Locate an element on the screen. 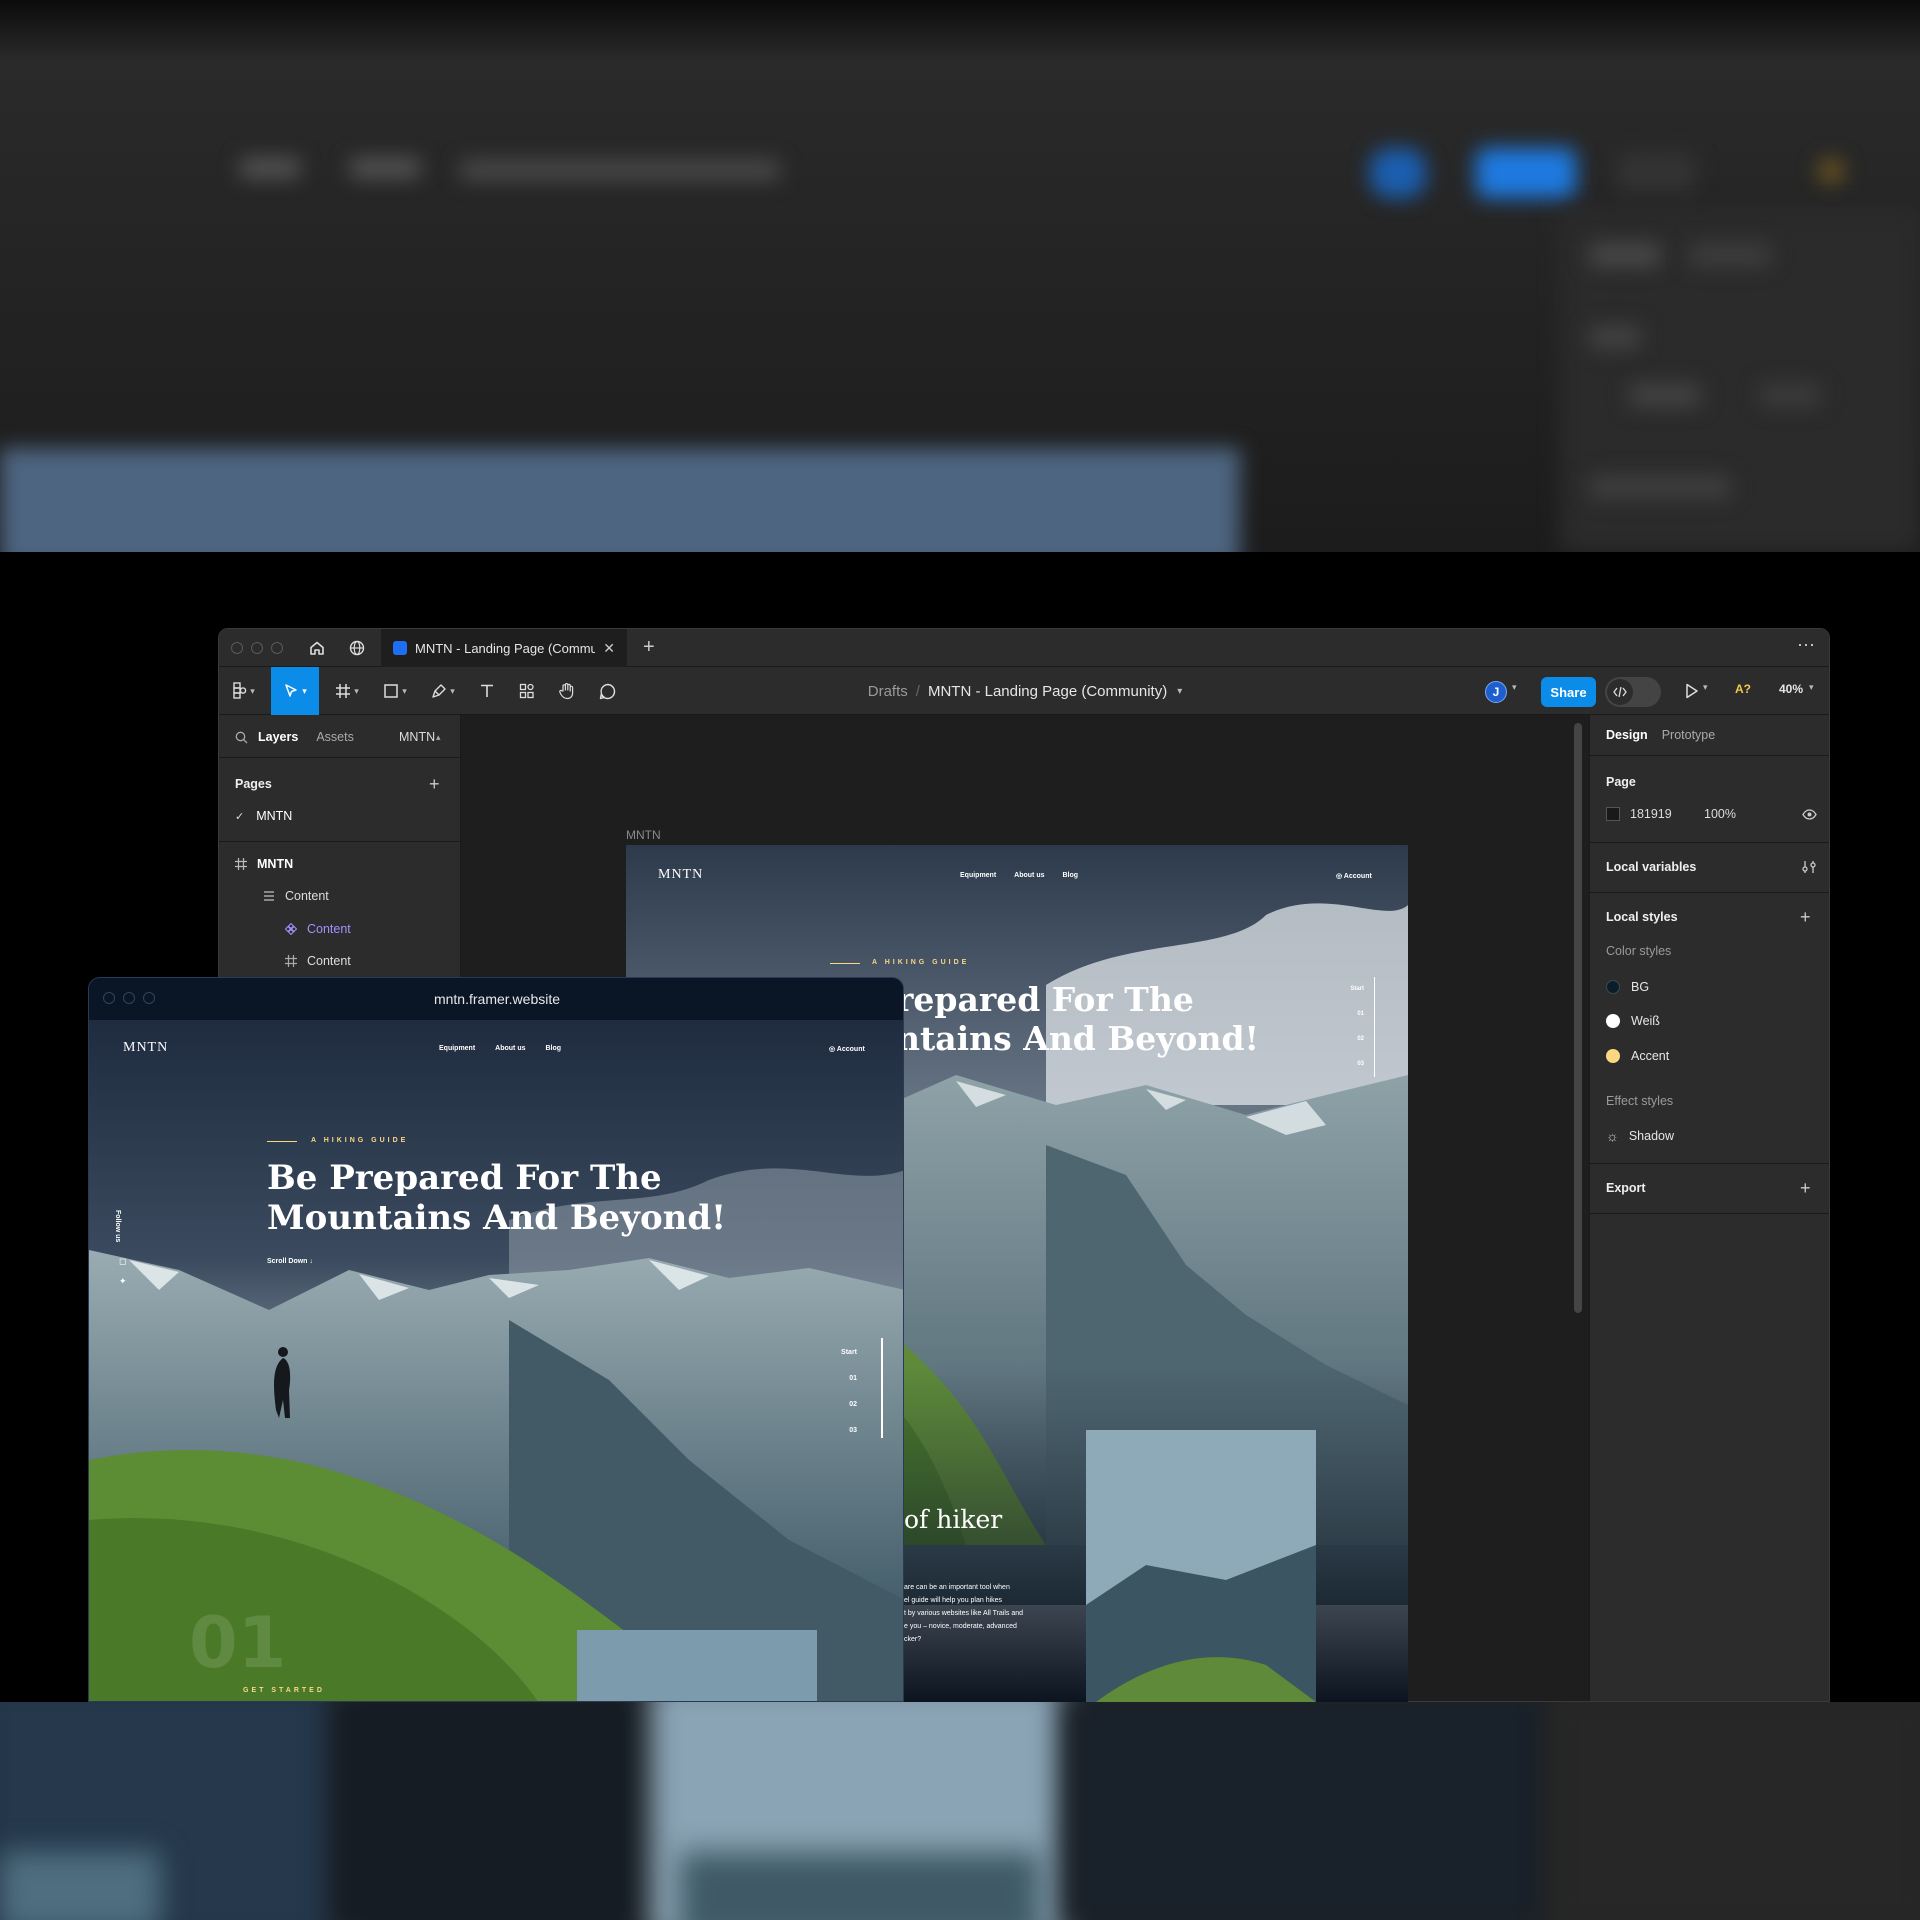 This screenshot has height=1920, width=1920. color-style-bg: BG is located at coordinates (1709, 987).